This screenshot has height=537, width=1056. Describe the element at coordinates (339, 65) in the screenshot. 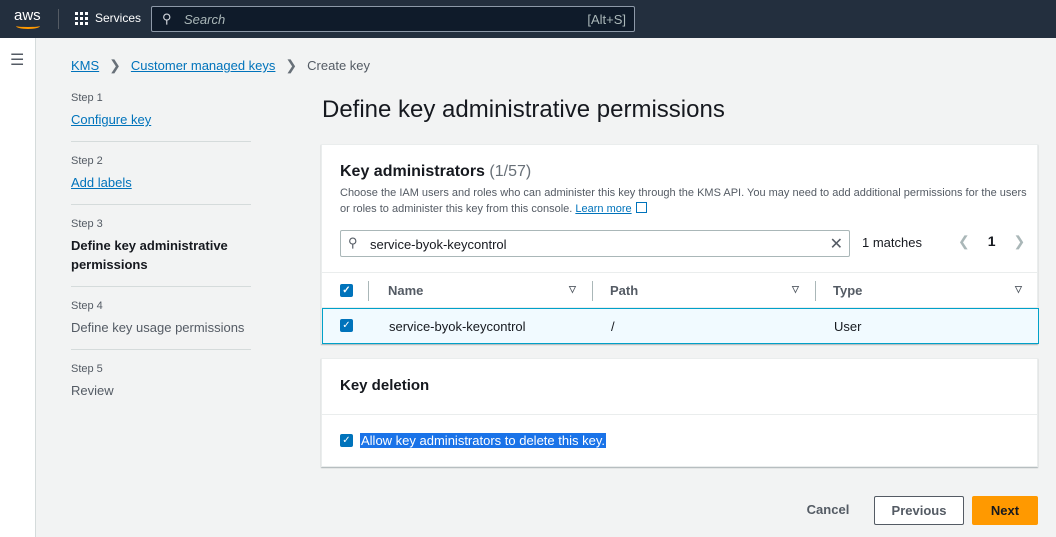

I see `breadcrumb-current: Create key` at that location.